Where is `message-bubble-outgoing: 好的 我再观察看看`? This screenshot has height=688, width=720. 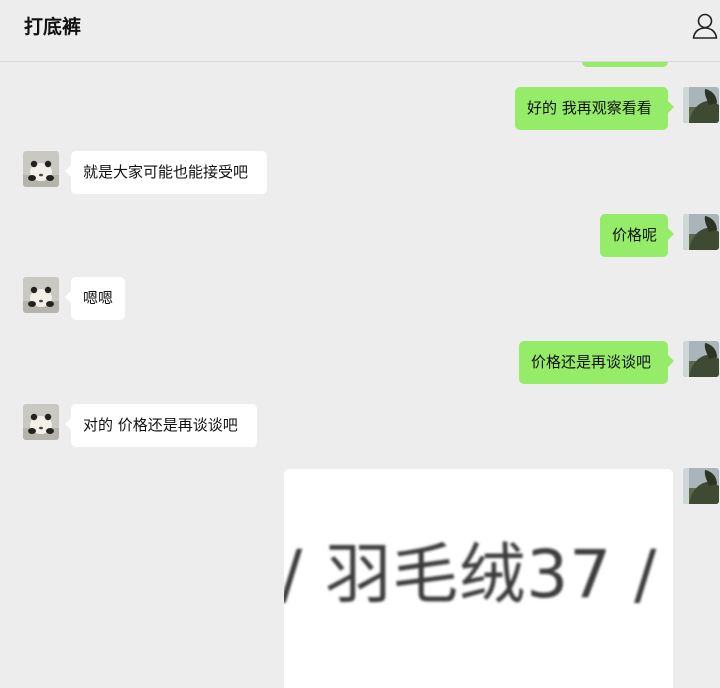 message-bubble-outgoing: 好的 我再观察看看 is located at coordinates (594, 108).